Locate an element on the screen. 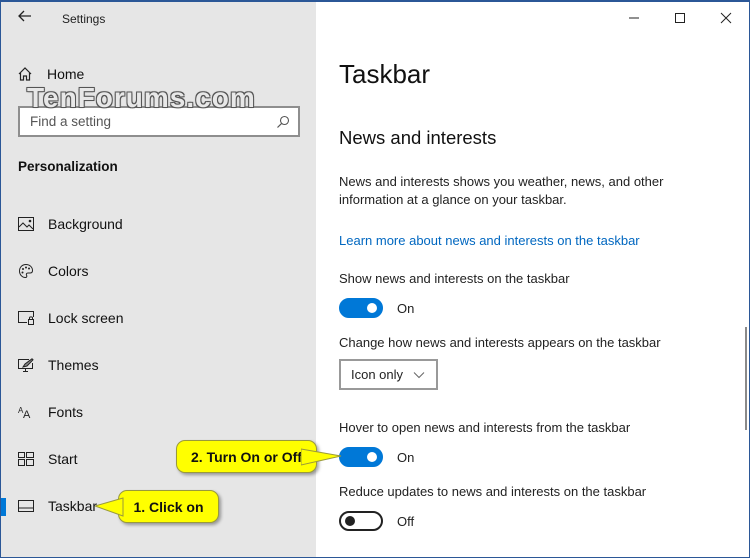 The height and width of the screenshot is (558, 750). lock-screen-icon is located at coordinates (26, 318).